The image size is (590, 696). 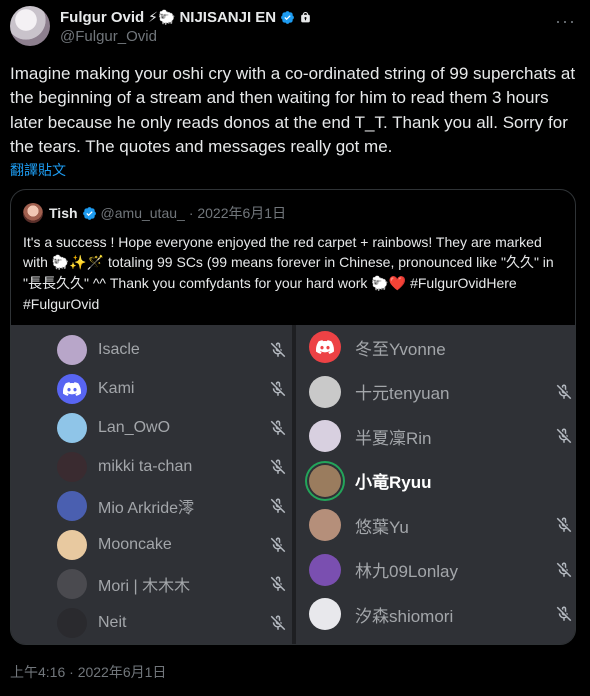 What do you see at coordinates (142, 213) in the screenshot?
I see `quote-author-handle: @amu_utau_` at bounding box center [142, 213].